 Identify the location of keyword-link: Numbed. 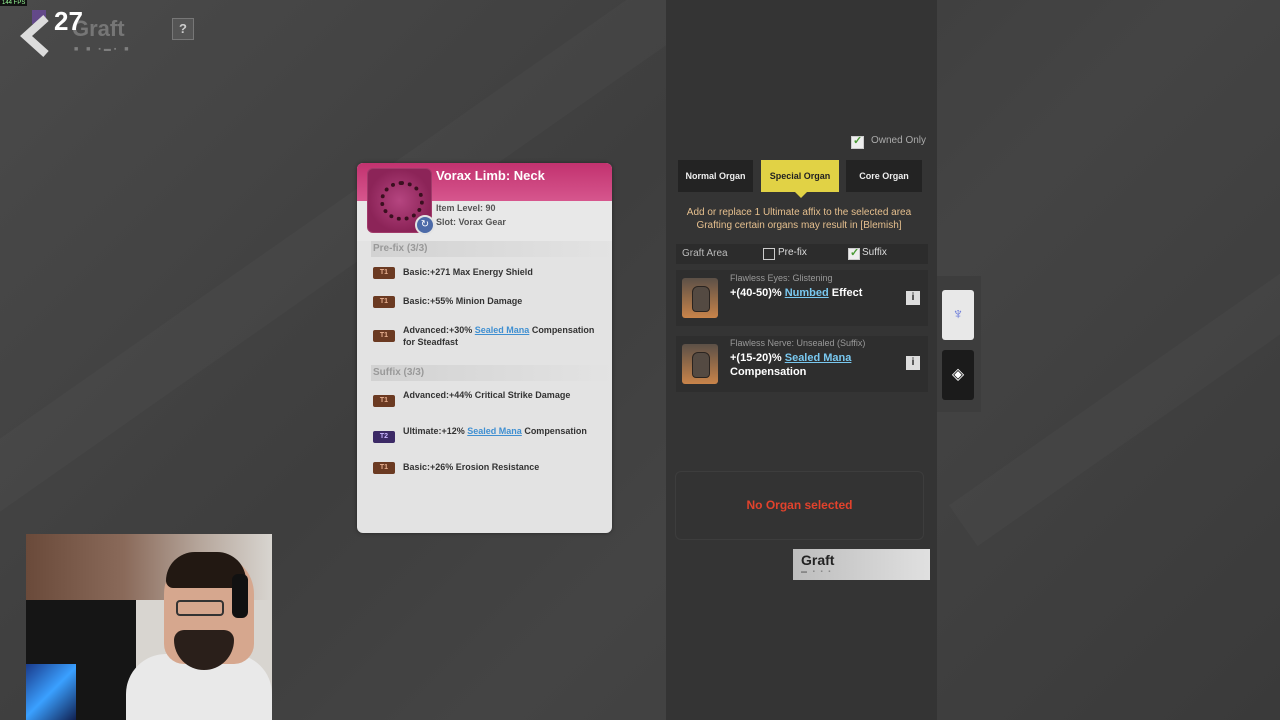
(807, 293).